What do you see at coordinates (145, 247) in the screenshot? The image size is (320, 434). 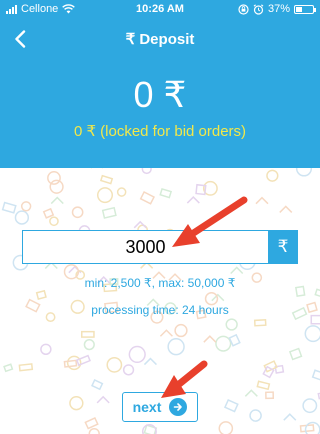 I see `amount-input` at bounding box center [145, 247].